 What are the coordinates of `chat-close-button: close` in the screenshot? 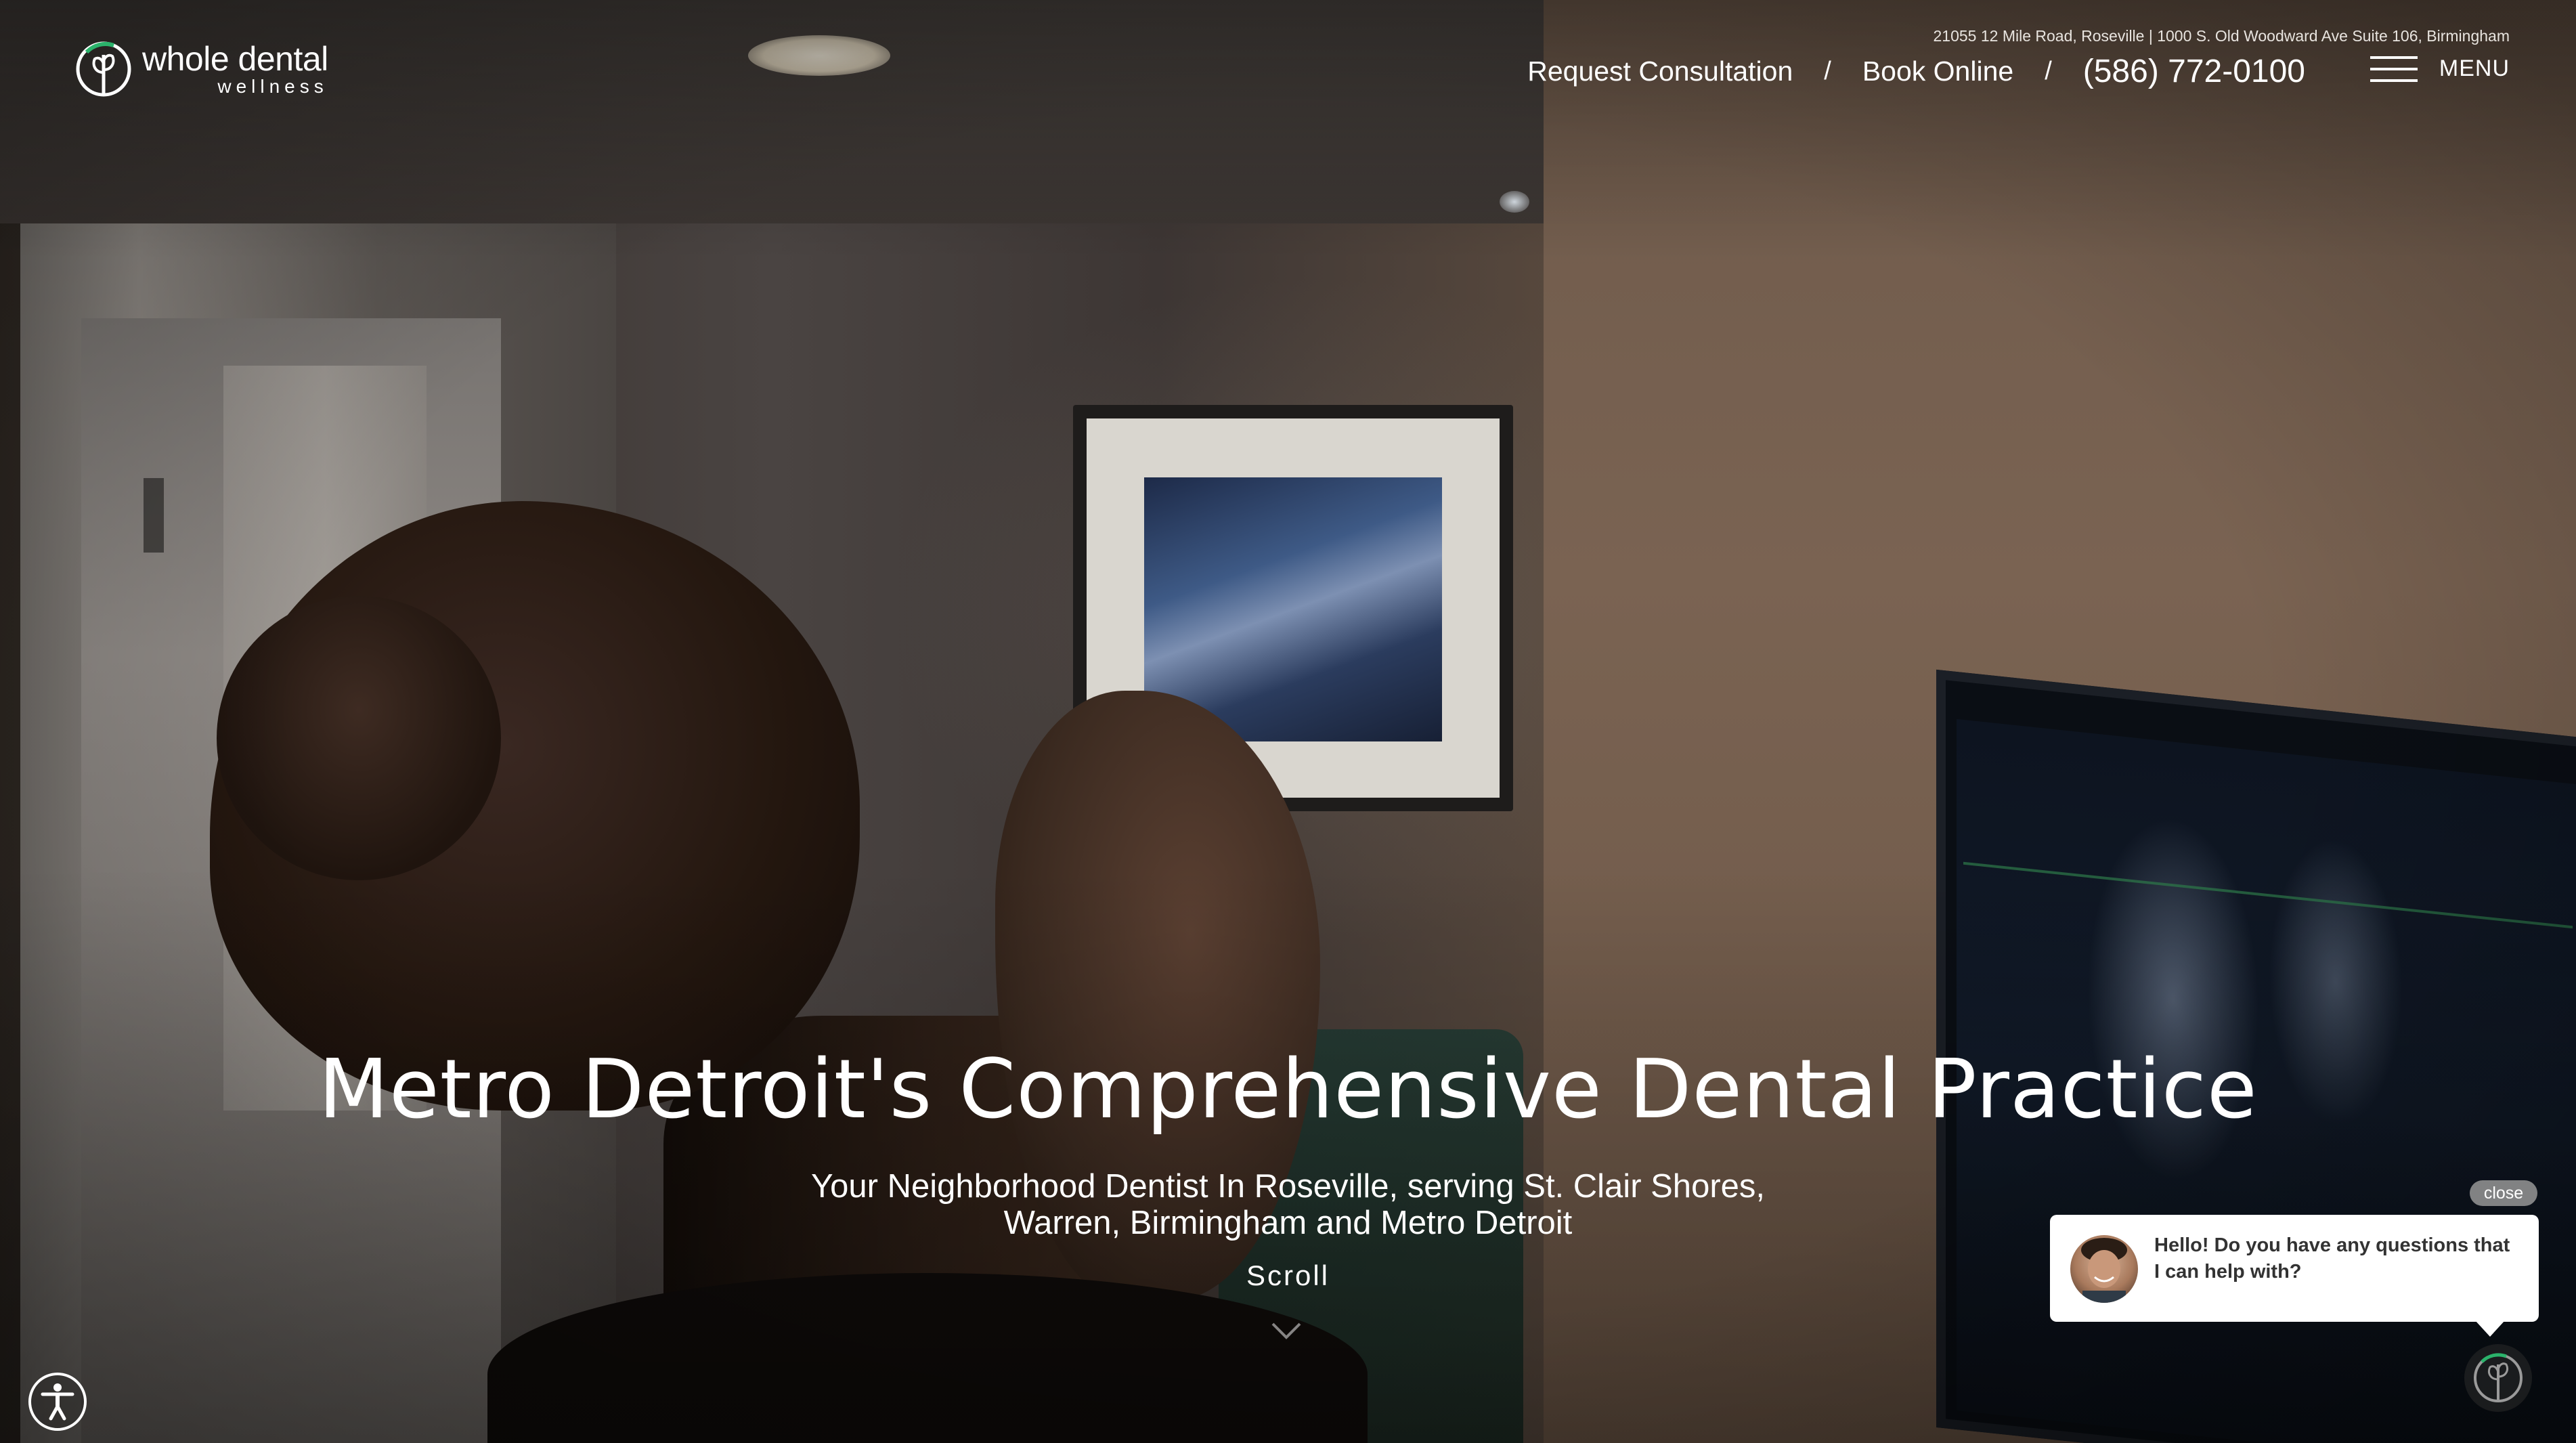 It's located at (2503, 1193).